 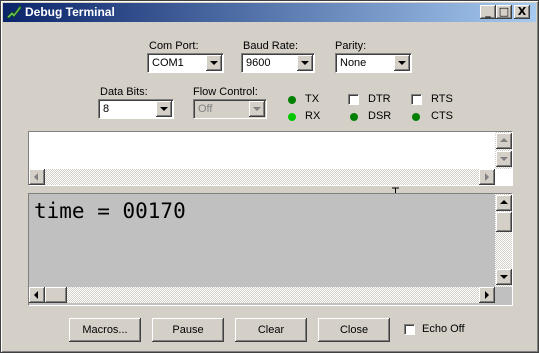 What do you see at coordinates (262, 177) in the screenshot?
I see `transmit-hscroll-track` at bounding box center [262, 177].